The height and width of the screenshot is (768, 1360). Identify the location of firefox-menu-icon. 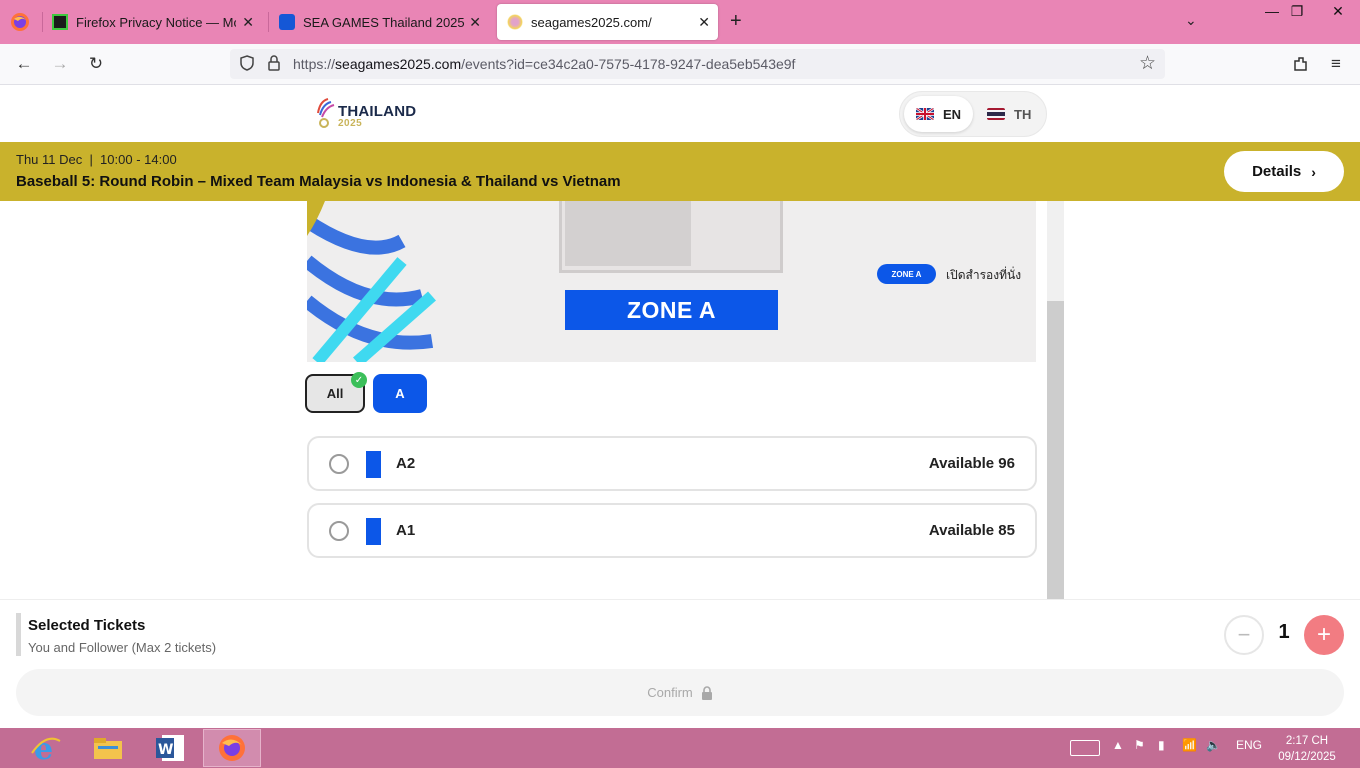
(20, 22).